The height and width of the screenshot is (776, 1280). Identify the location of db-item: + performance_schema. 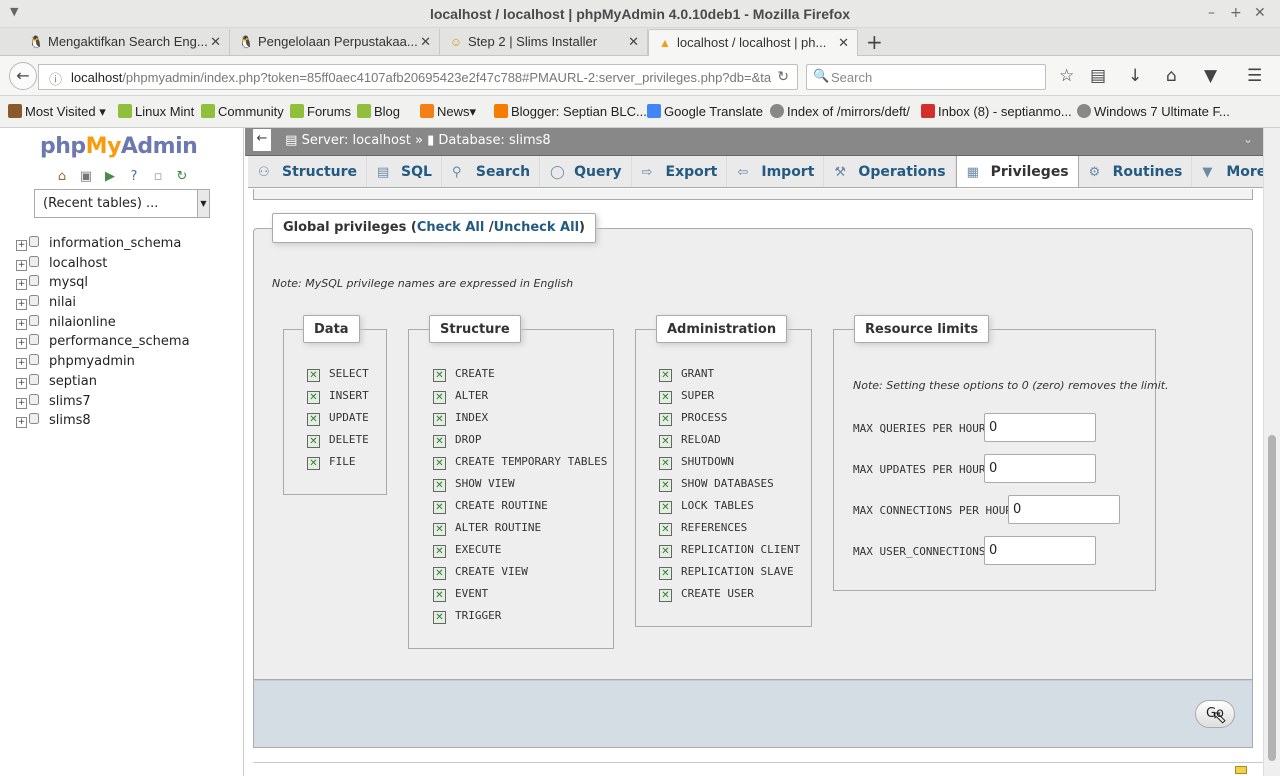
(103, 344).